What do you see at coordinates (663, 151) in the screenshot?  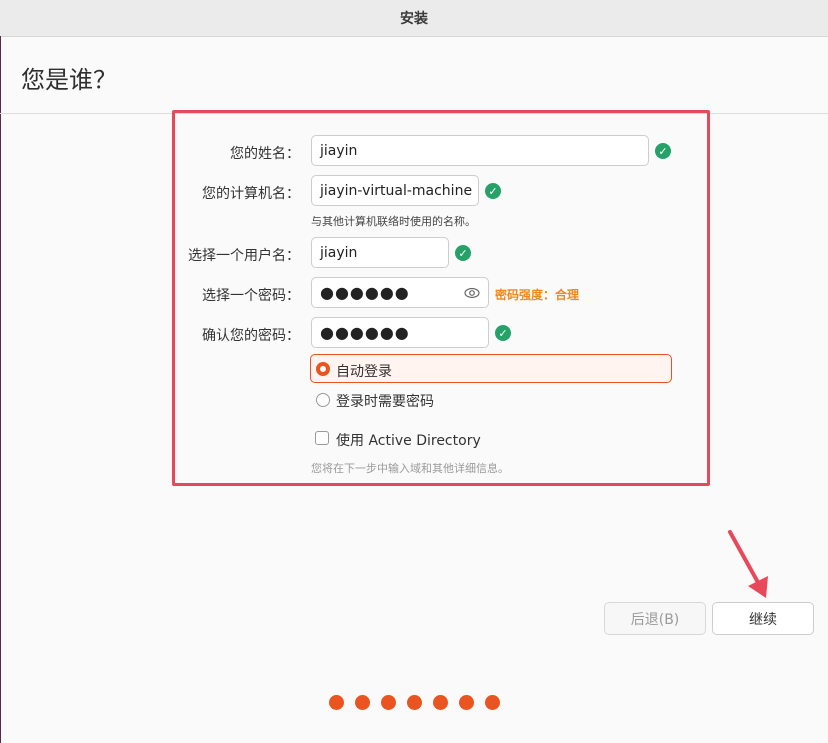 I see `name-valid-icon: ✓` at bounding box center [663, 151].